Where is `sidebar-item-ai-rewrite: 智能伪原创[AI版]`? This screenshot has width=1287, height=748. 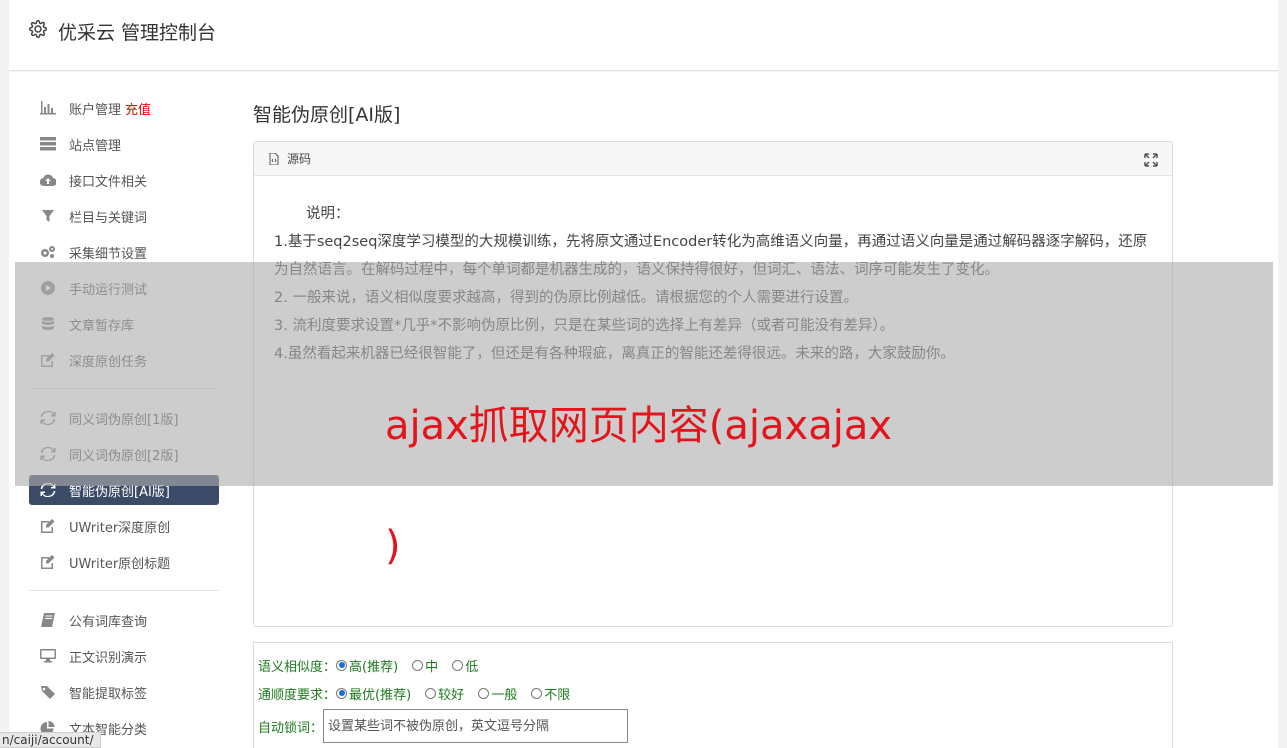
sidebar-item-ai-rewrite: 智能伪原创[AI版] is located at coordinates (124, 490).